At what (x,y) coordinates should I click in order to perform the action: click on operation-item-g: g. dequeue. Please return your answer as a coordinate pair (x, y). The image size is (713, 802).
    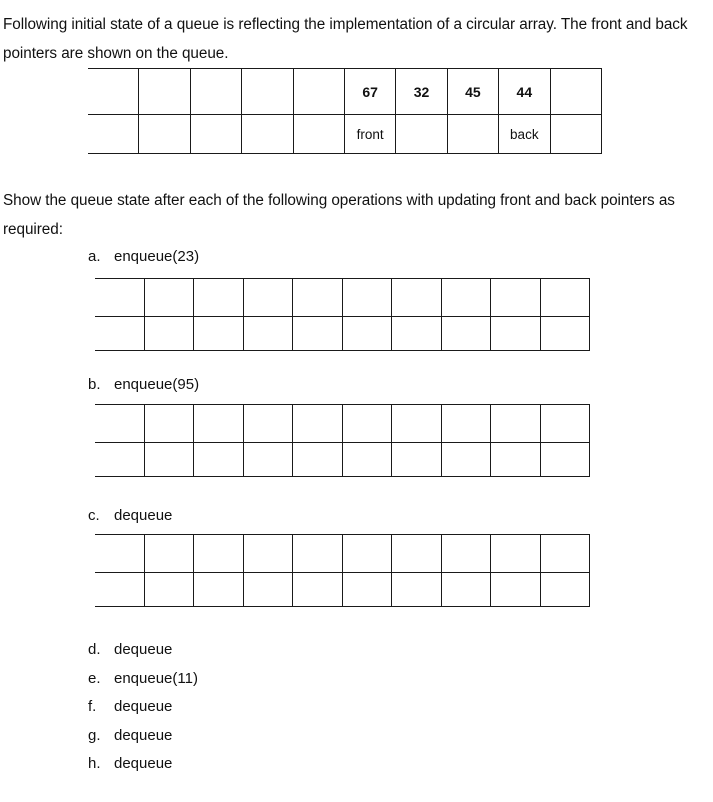
    Looking at the image, I should click on (238, 736).